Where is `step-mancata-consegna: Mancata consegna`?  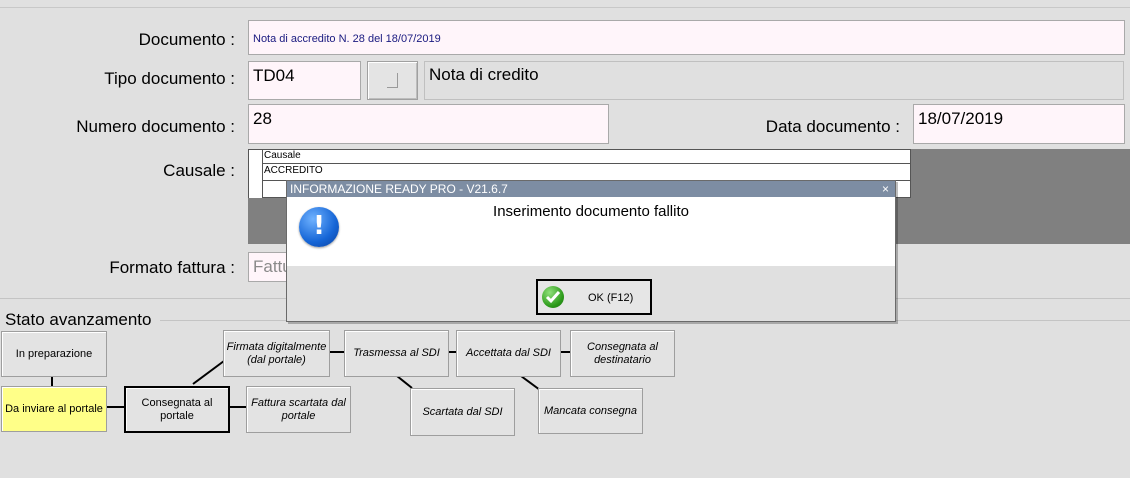 step-mancata-consegna: Mancata consegna is located at coordinates (590, 411).